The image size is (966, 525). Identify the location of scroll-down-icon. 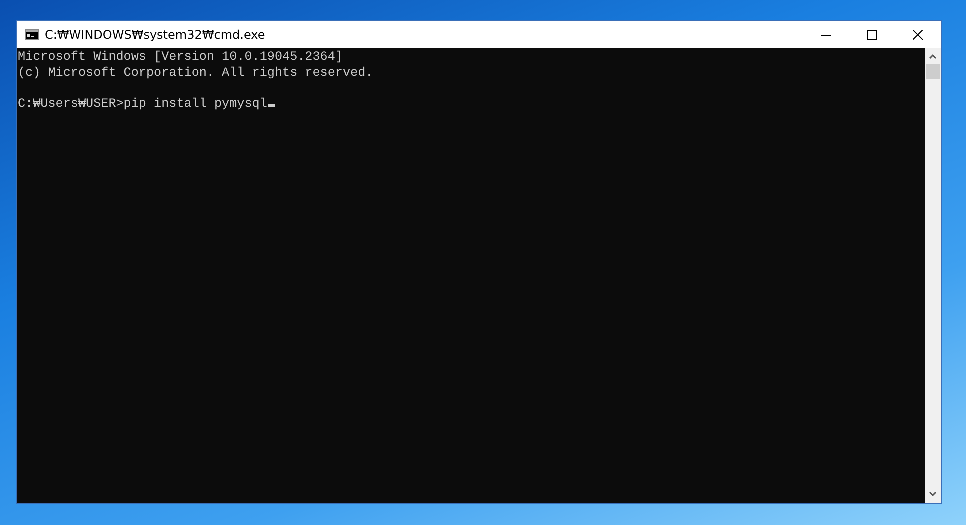
(933, 494).